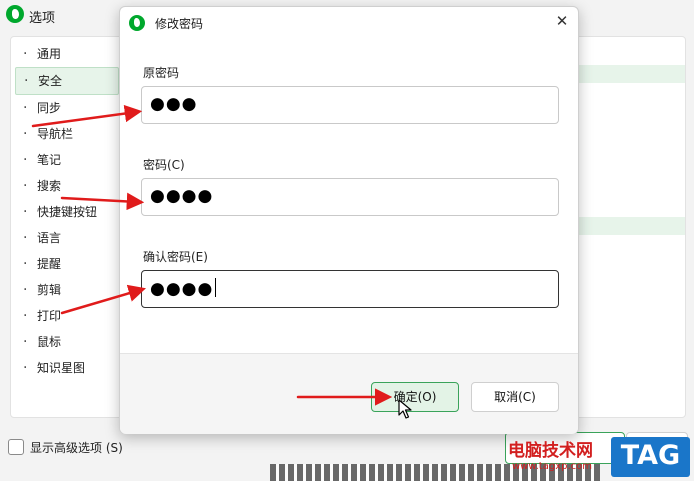  I want to click on sidebar-item-language: 语言, so click(67, 238).